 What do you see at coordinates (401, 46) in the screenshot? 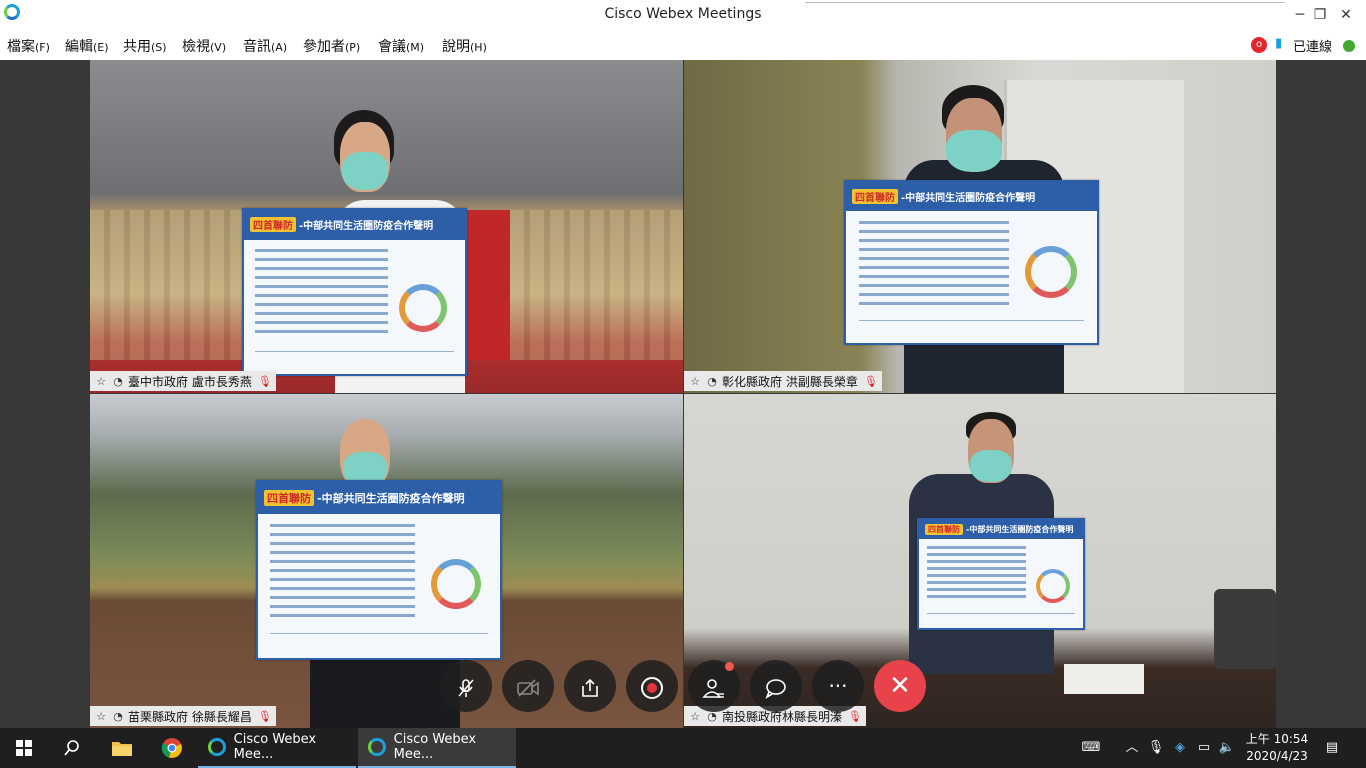
I see `menu-meeting: 會議(M)` at bounding box center [401, 46].